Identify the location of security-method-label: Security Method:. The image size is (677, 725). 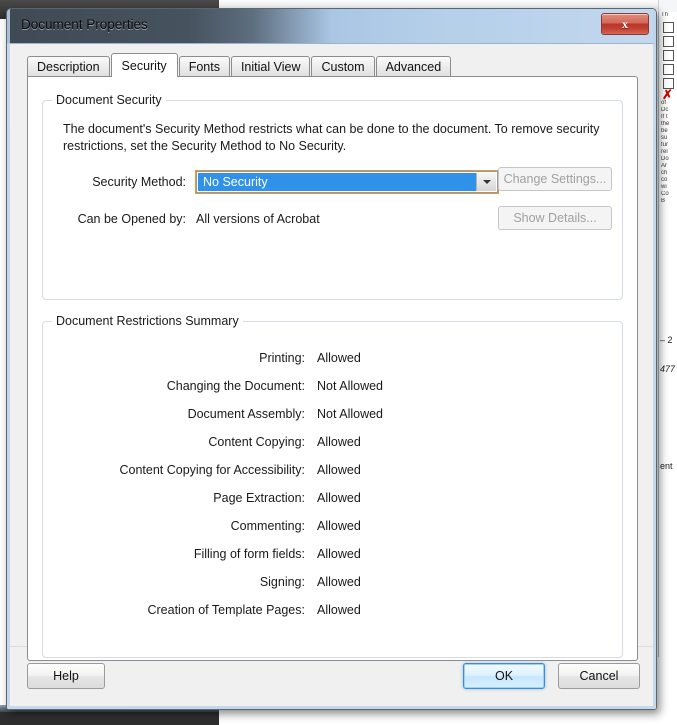
(139, 182).